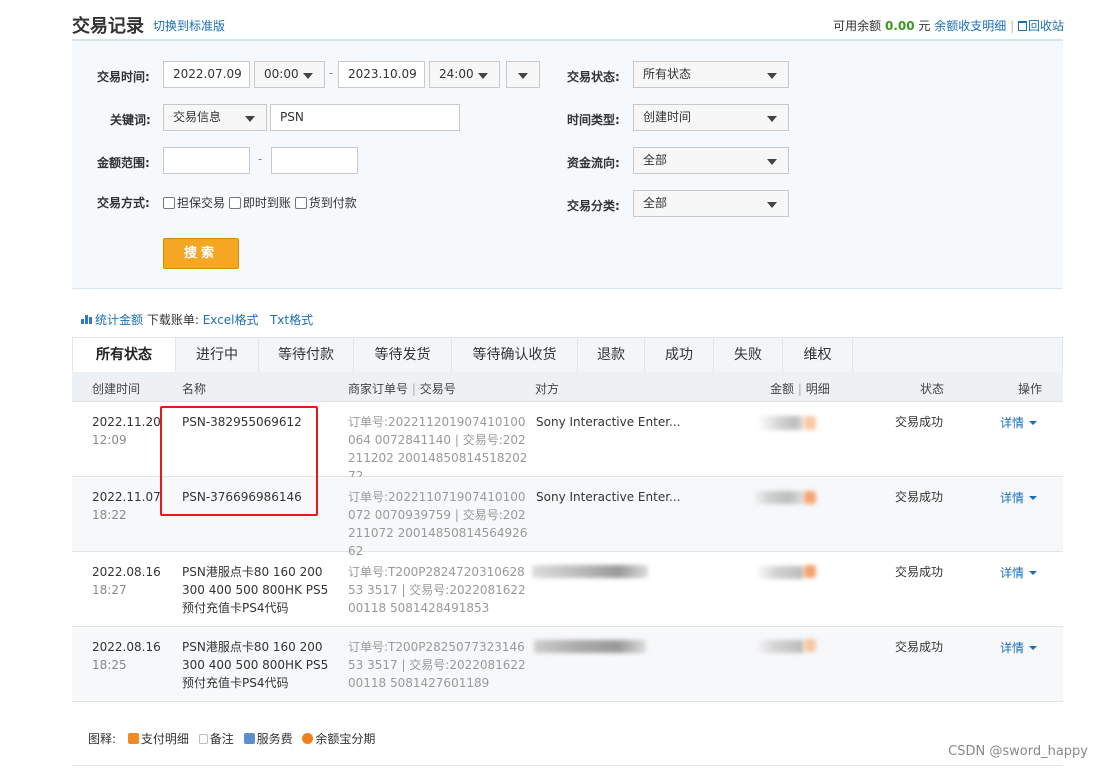  I want to click on legend-item: 备注, so click(221, 739).